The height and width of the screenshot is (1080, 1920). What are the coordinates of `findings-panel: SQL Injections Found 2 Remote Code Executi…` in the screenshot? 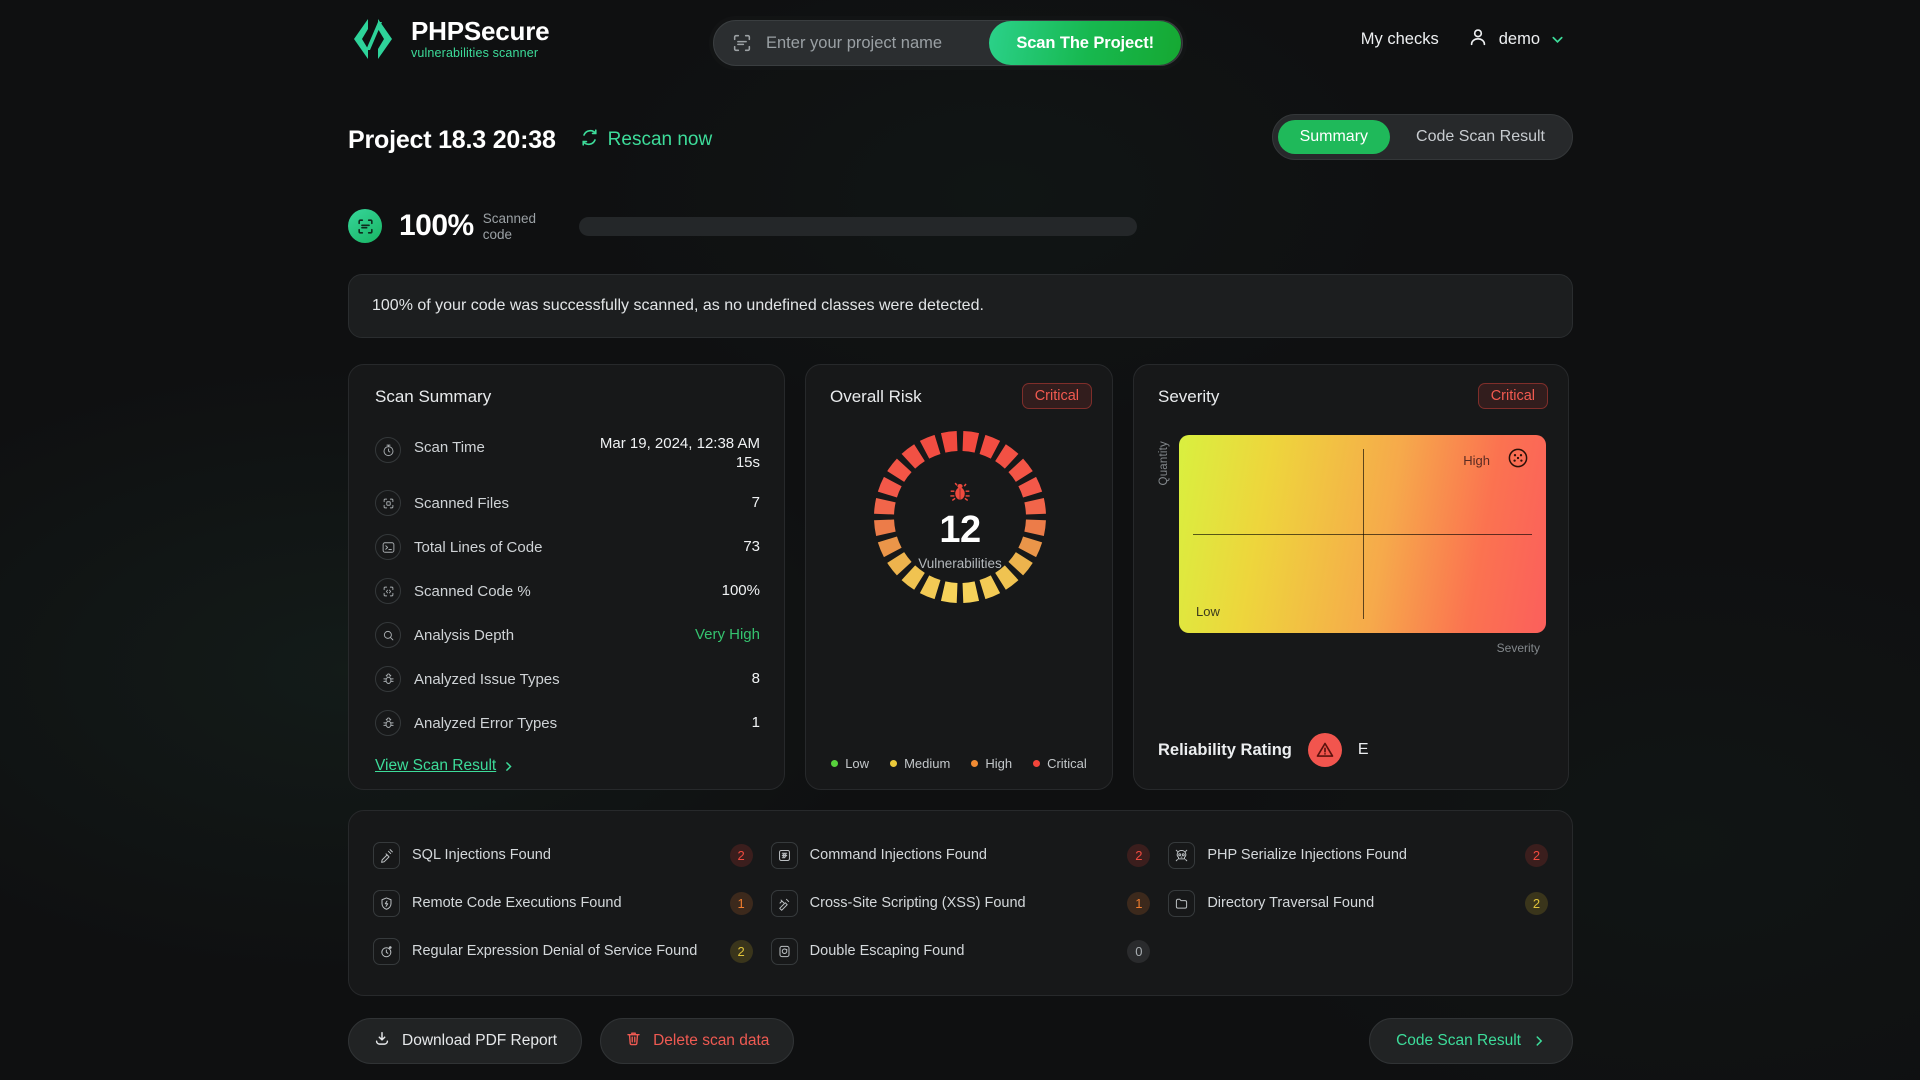 It's located at (960, 903).